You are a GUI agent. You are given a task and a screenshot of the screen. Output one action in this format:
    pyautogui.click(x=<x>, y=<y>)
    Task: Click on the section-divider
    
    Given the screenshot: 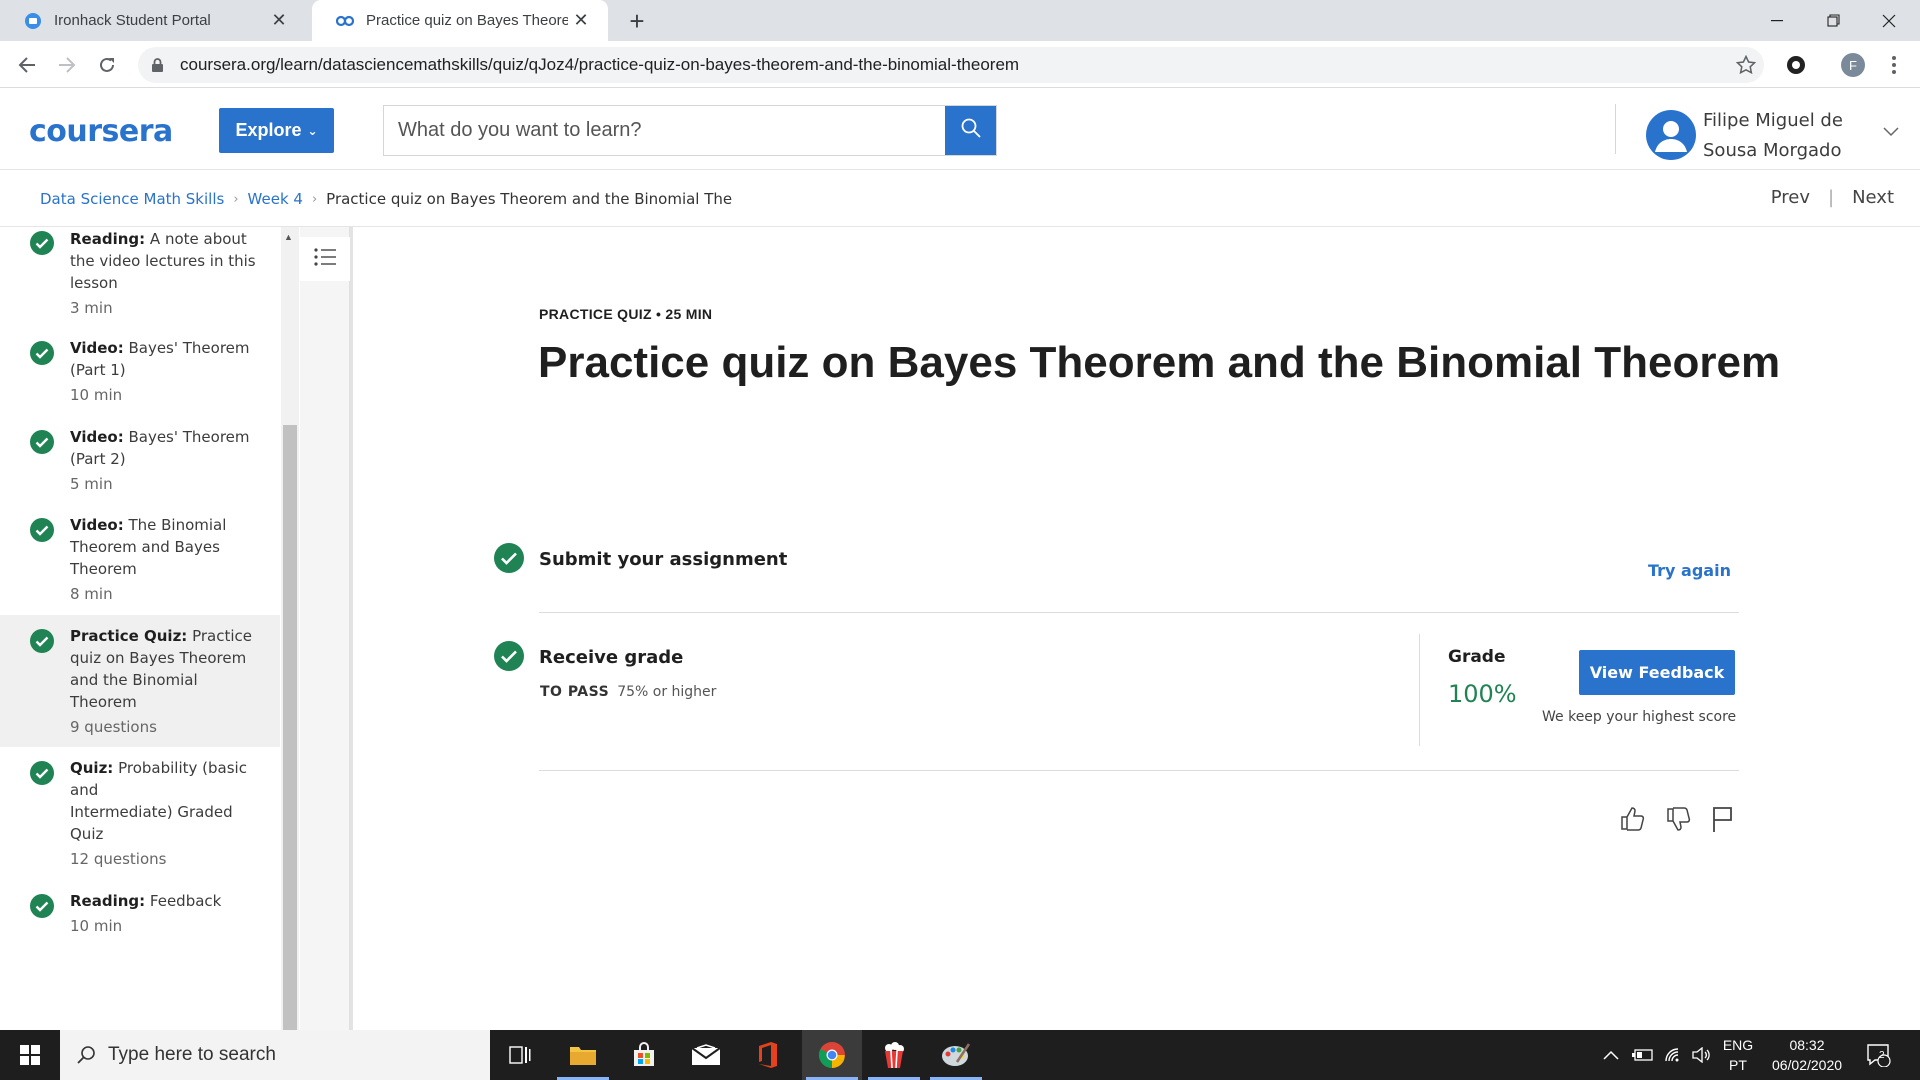 What is the action you would take?
    pyautogui.click(x=1139, y=770)
    